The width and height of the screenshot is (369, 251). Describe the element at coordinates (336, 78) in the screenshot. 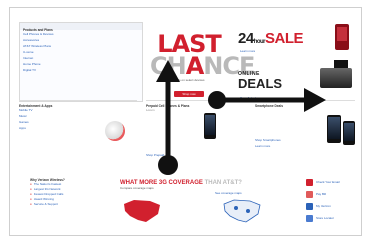

I see `netbook-image` at that location.